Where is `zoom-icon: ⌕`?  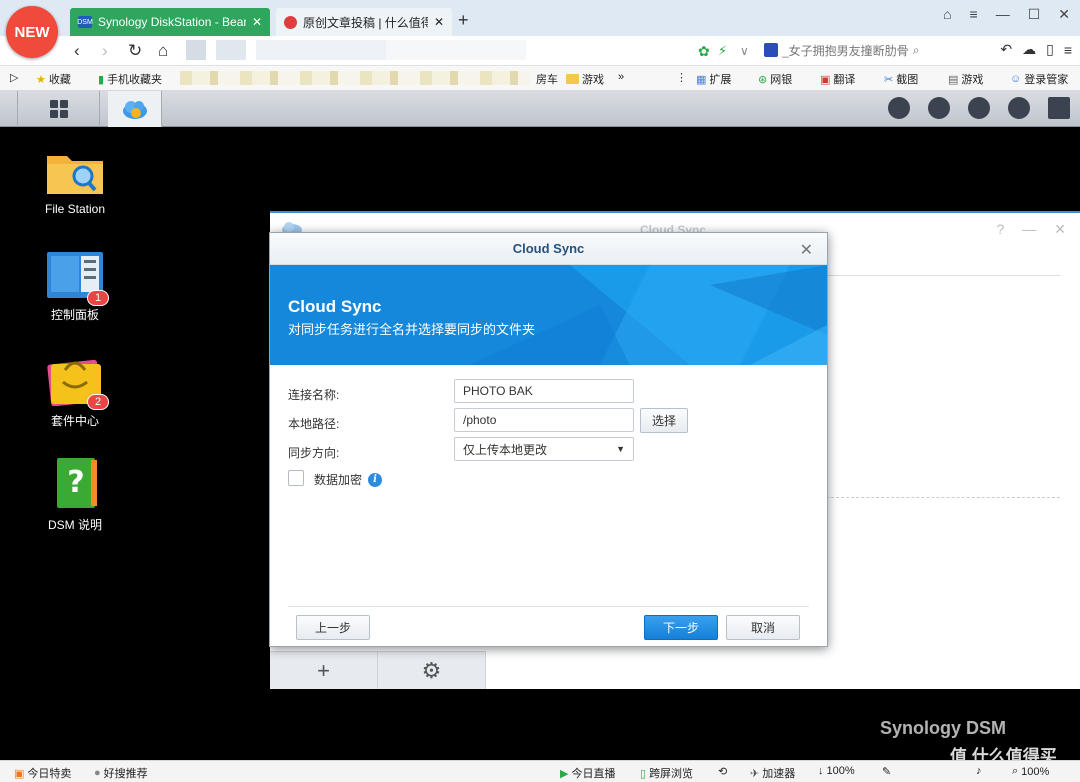 zoom-icon: ⌕ is located at coordinates (1015, 771).